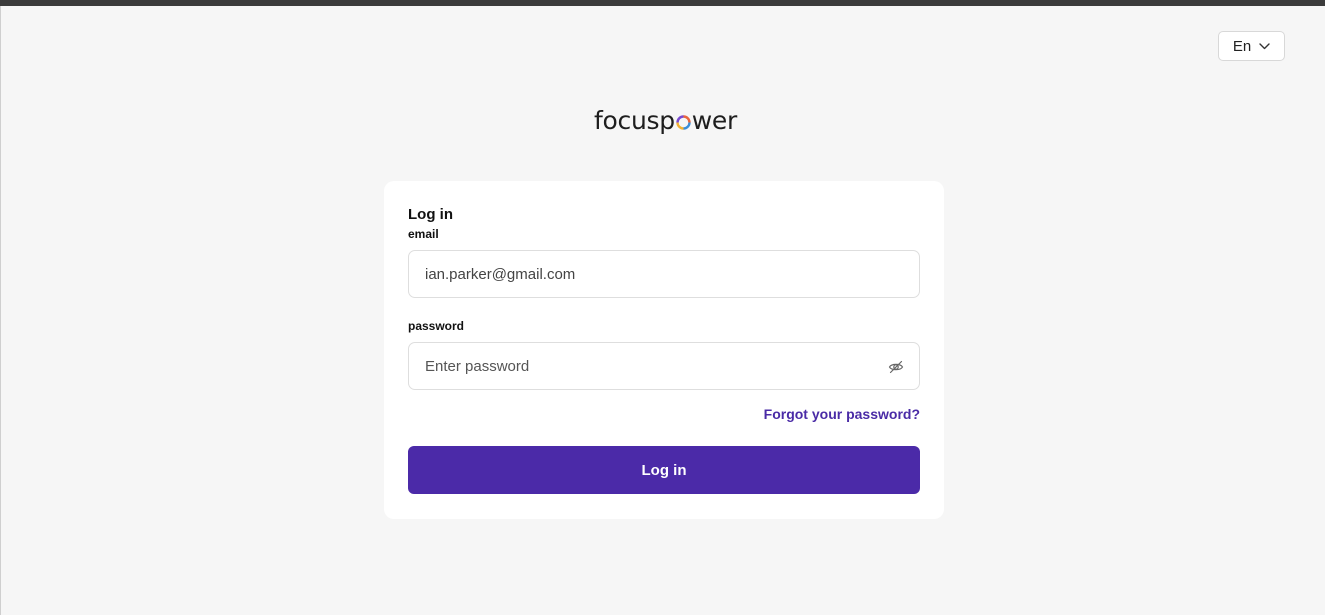 The image size is (1325, 615). What do you see at coordinates (842, 414) in the screenshot?
I see `forgot-password-link: Forgot your password?` at bounding box center [842, 414].